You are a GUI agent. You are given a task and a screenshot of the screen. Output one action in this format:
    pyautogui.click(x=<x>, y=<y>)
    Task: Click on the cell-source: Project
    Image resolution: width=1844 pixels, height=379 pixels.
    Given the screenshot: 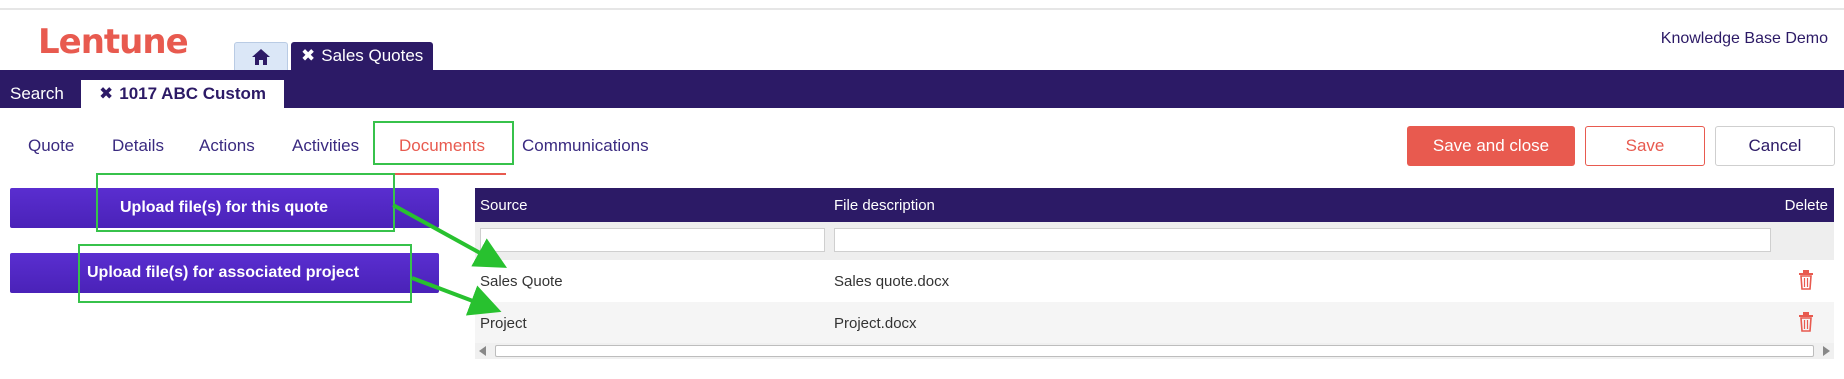 What is the action you would take?
    pyautogui.click(x=503, y=323)
    